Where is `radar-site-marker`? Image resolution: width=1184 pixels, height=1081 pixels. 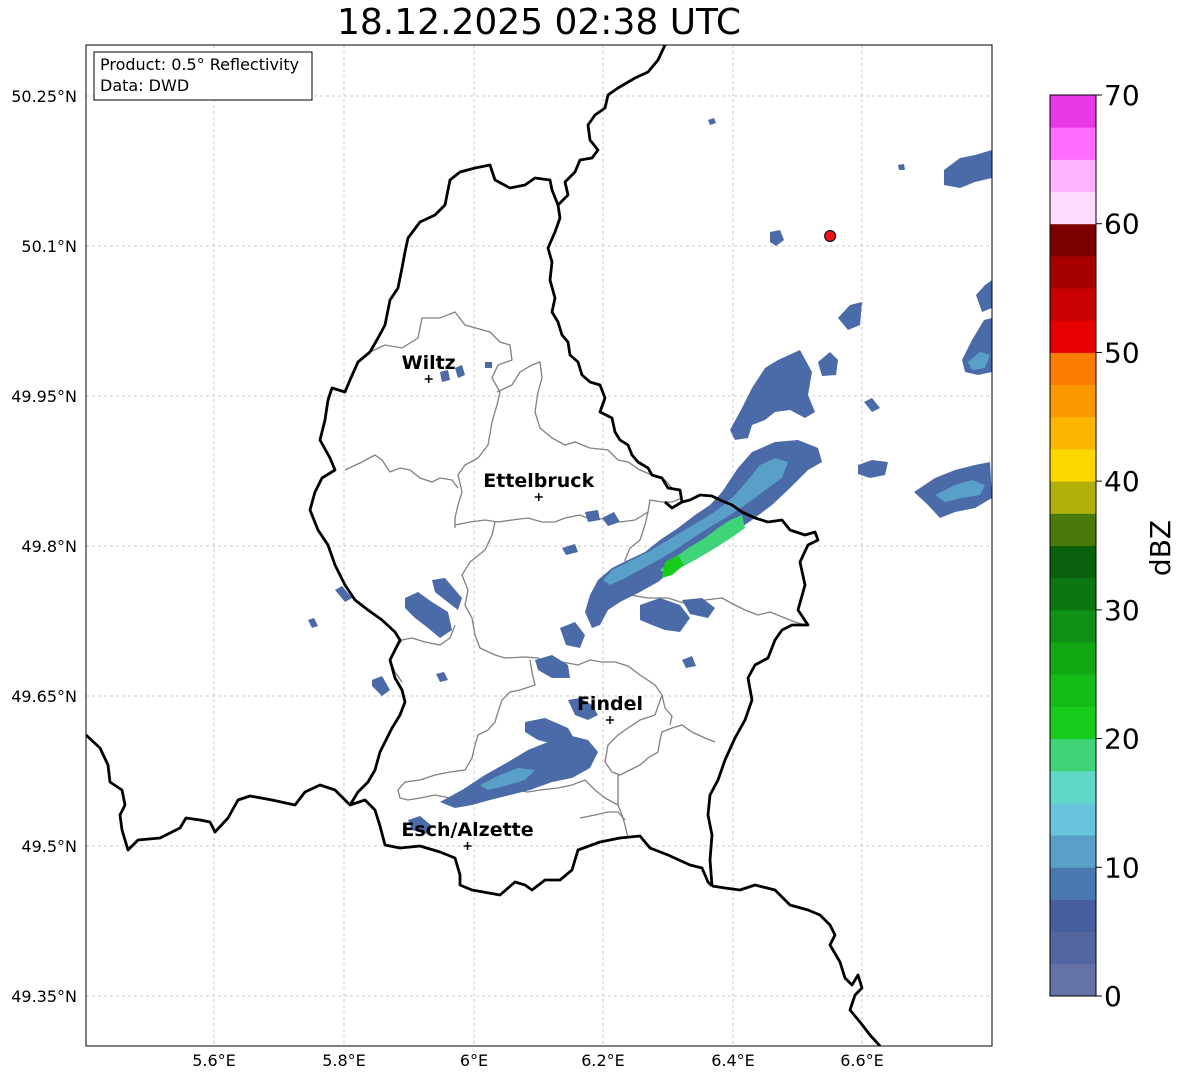
radar-site-marker is located at coordinates (830, 236).